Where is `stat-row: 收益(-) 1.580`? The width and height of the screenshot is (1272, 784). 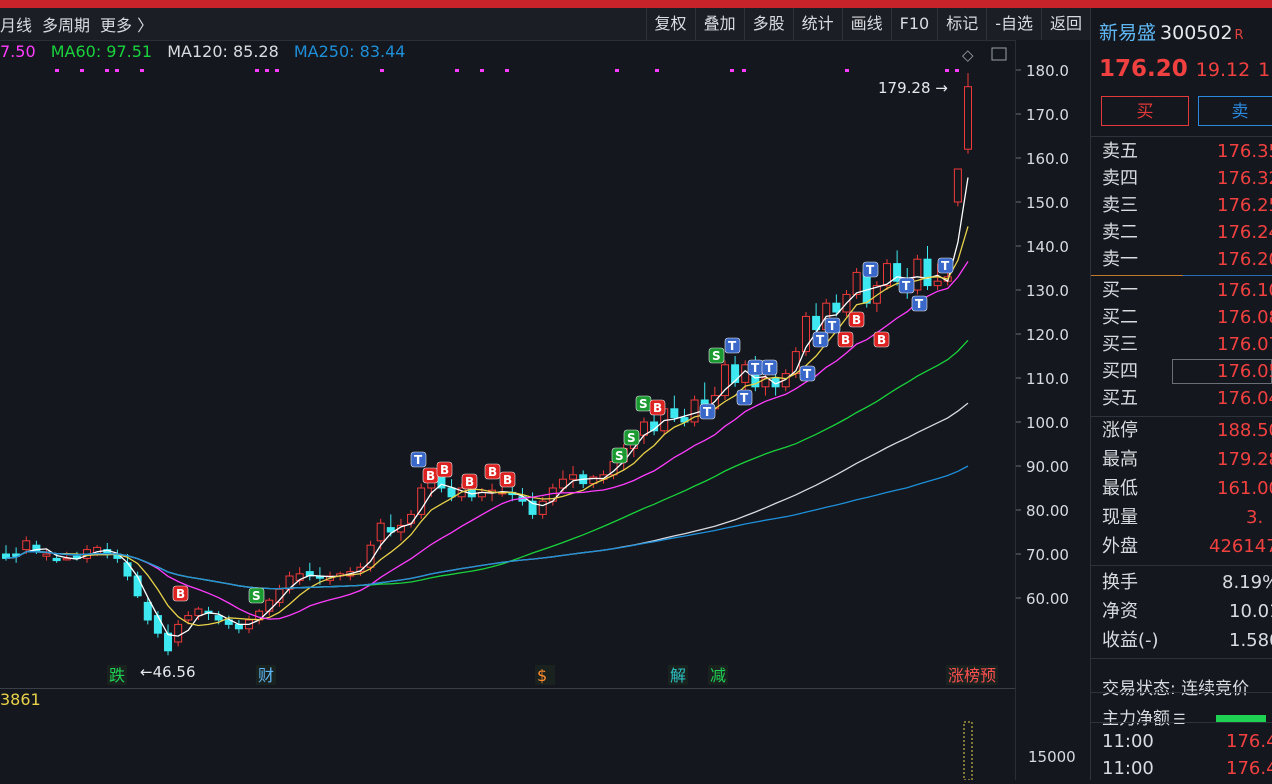
stat-row: 收益(-) 1.580 is located at coordinates (1181, 640).